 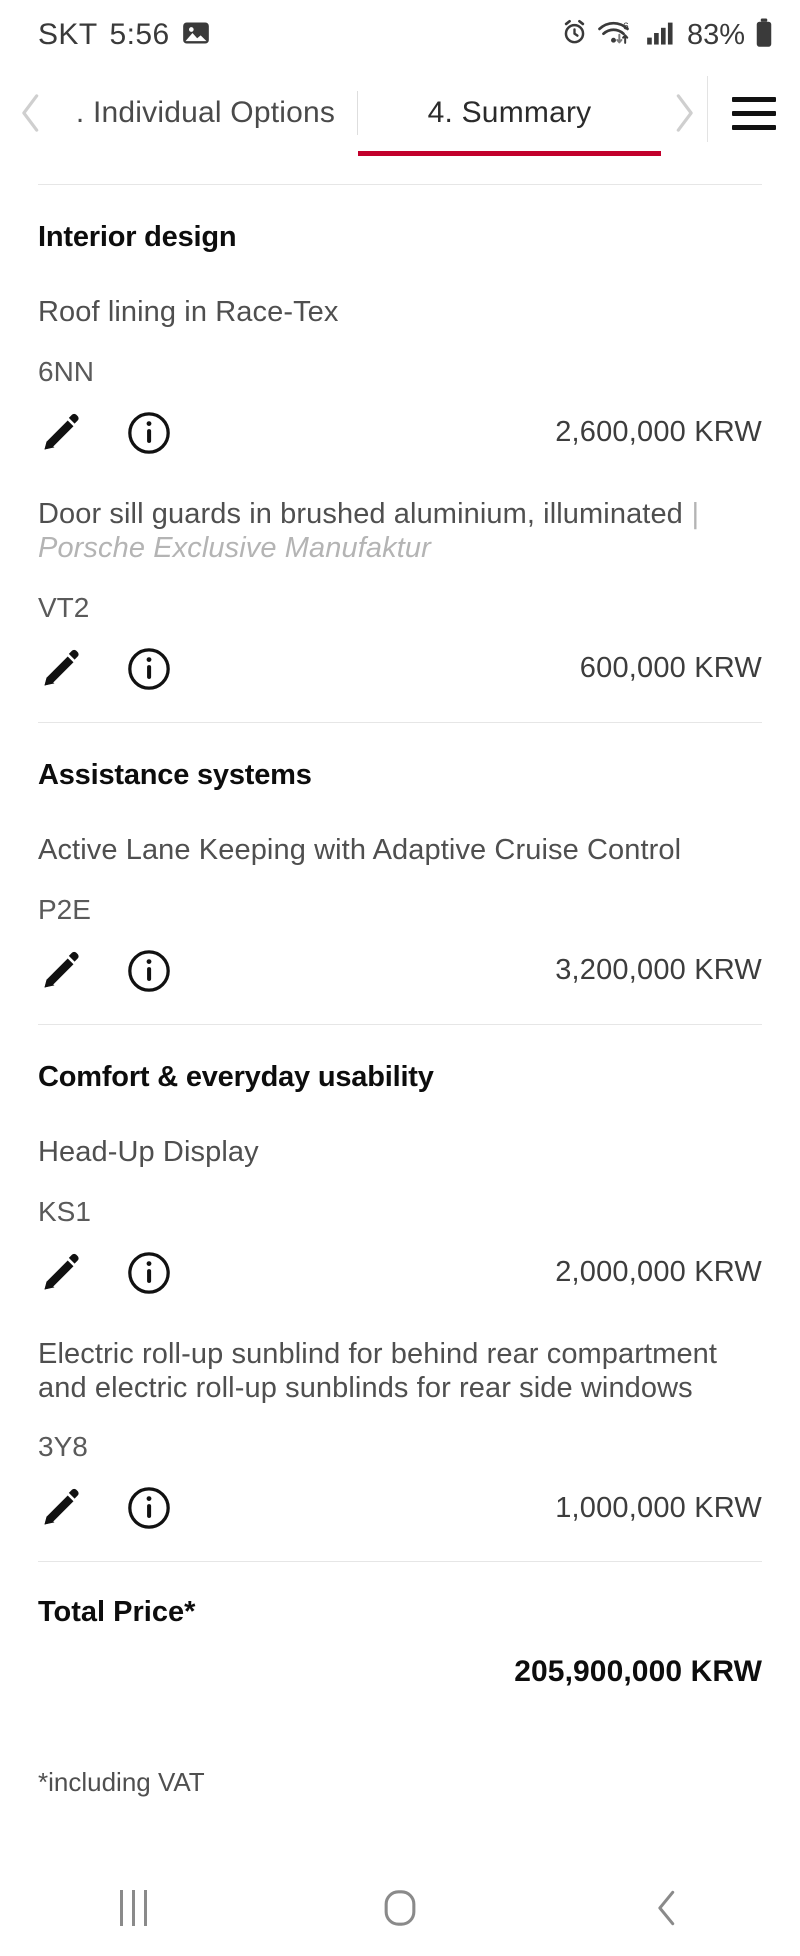 I want to click on option-name-text: Roof lining in Race-Tex, so click(x=188, y=312).